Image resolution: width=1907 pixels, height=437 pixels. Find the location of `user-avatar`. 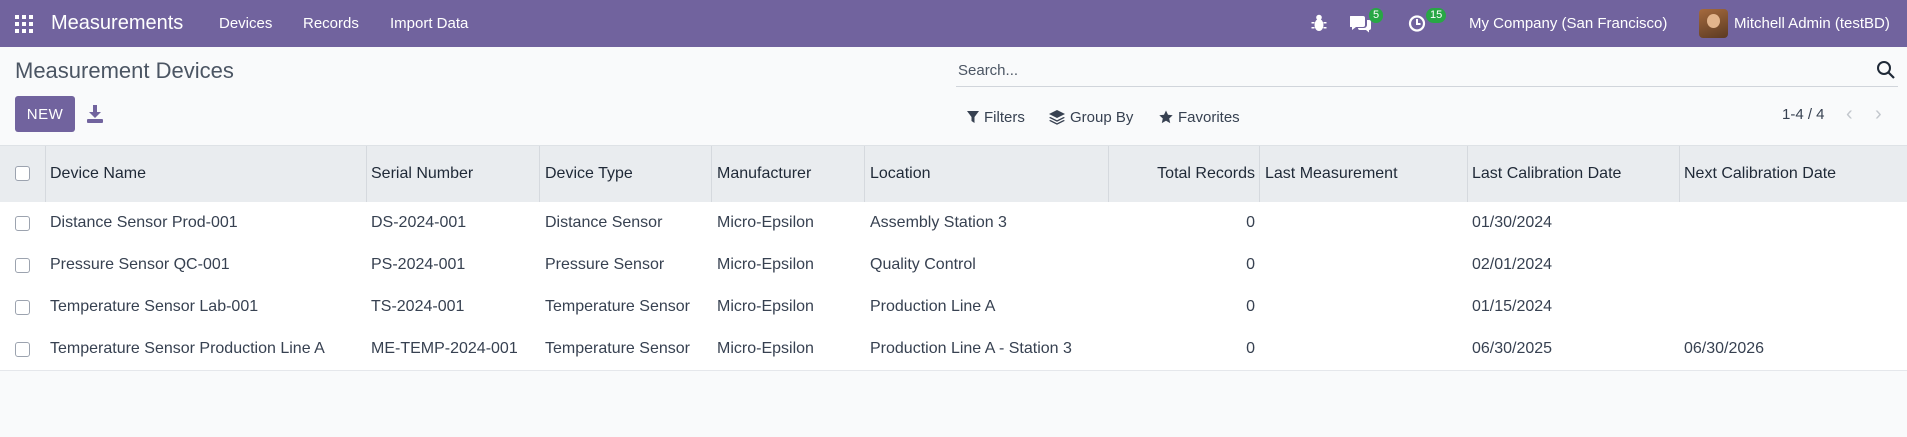

user-avatar is located at coordinates (1713, 23).